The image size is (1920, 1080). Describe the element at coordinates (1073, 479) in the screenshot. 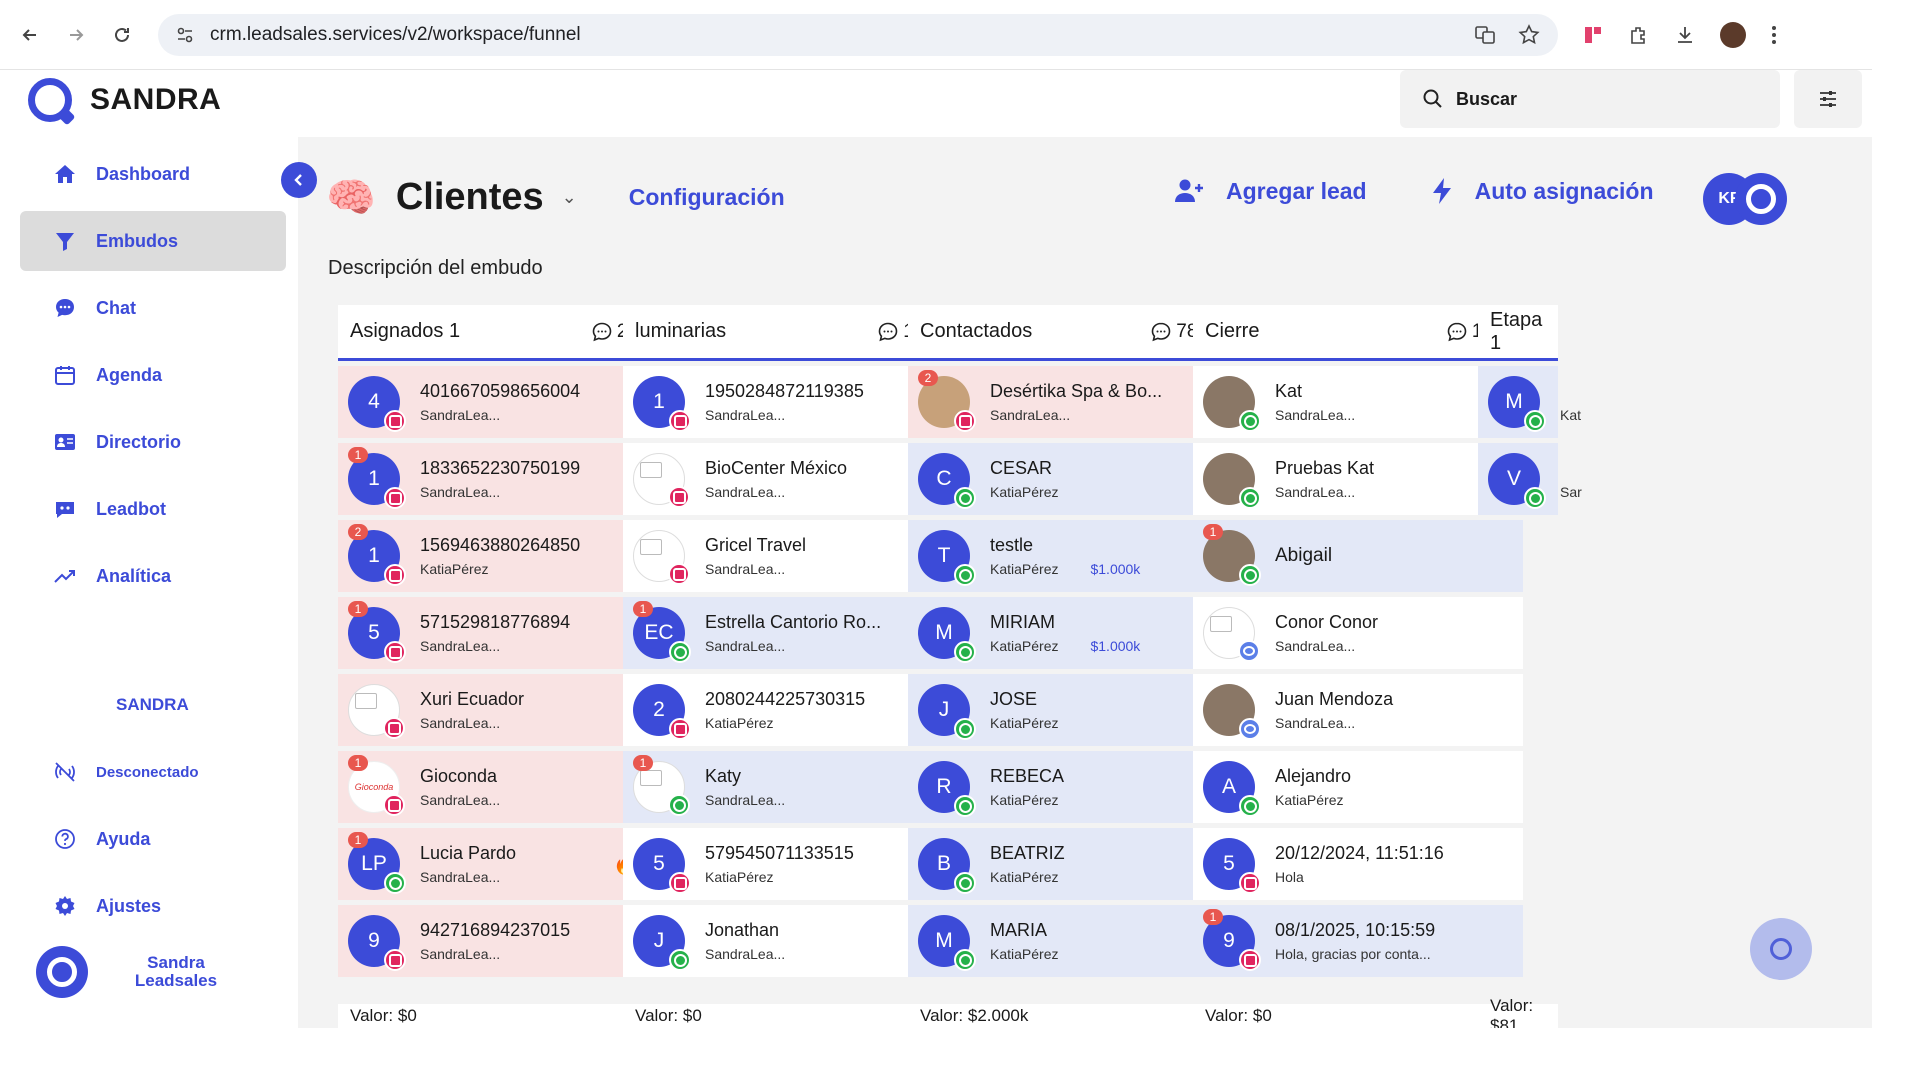

I see `lead-card: C CESAR KatiaPérez` at that location.